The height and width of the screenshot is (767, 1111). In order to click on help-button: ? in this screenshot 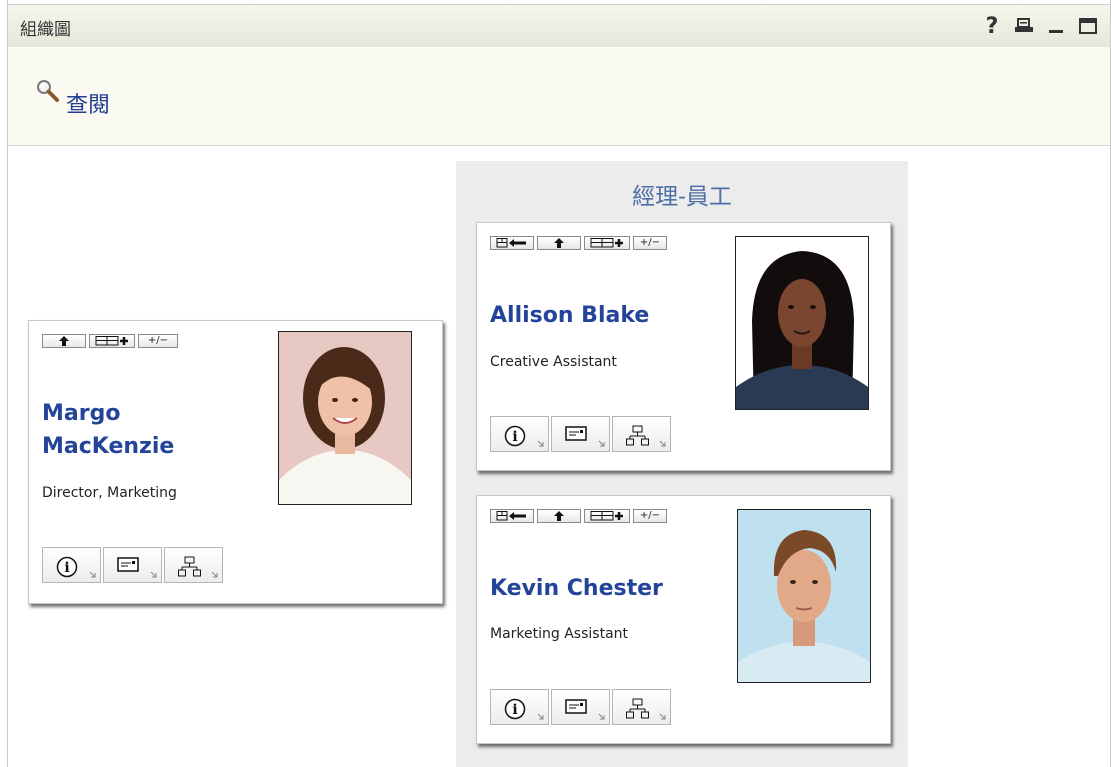, I will do `click(992, 26)`.